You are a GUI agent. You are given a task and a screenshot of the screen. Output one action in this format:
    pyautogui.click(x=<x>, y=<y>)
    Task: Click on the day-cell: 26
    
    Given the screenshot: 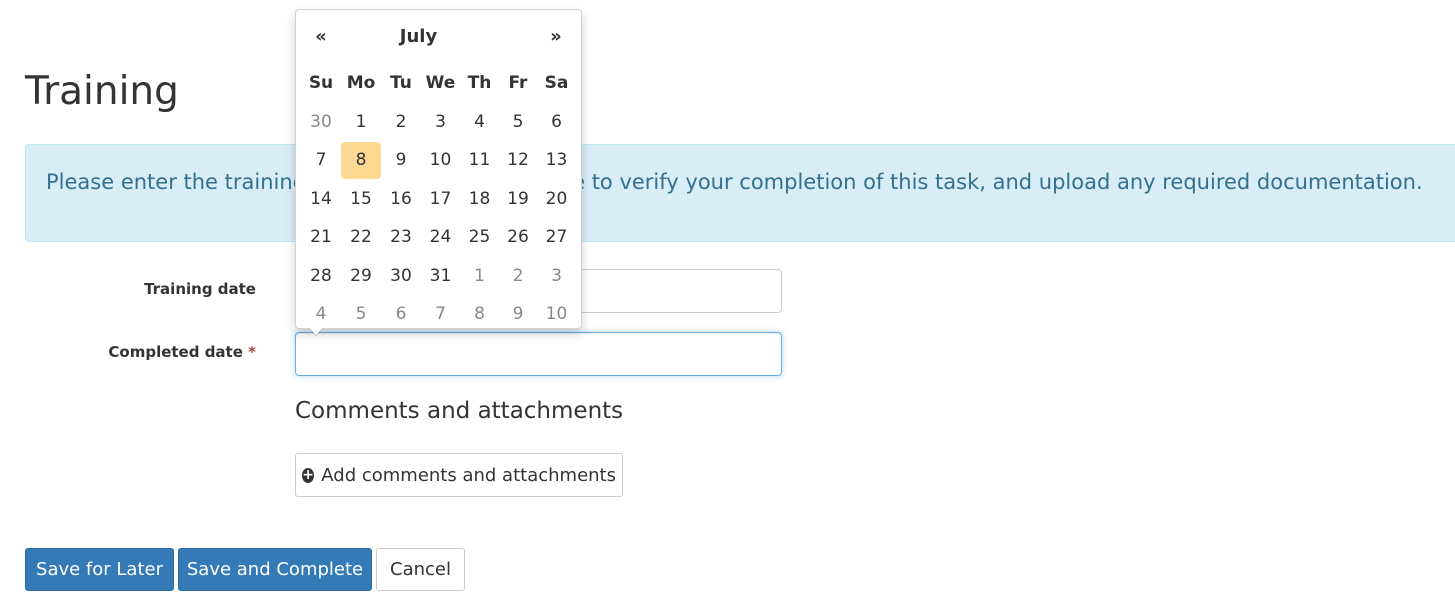 What is the action you would take?
    pyautogui.click(x=518, y=237)
    